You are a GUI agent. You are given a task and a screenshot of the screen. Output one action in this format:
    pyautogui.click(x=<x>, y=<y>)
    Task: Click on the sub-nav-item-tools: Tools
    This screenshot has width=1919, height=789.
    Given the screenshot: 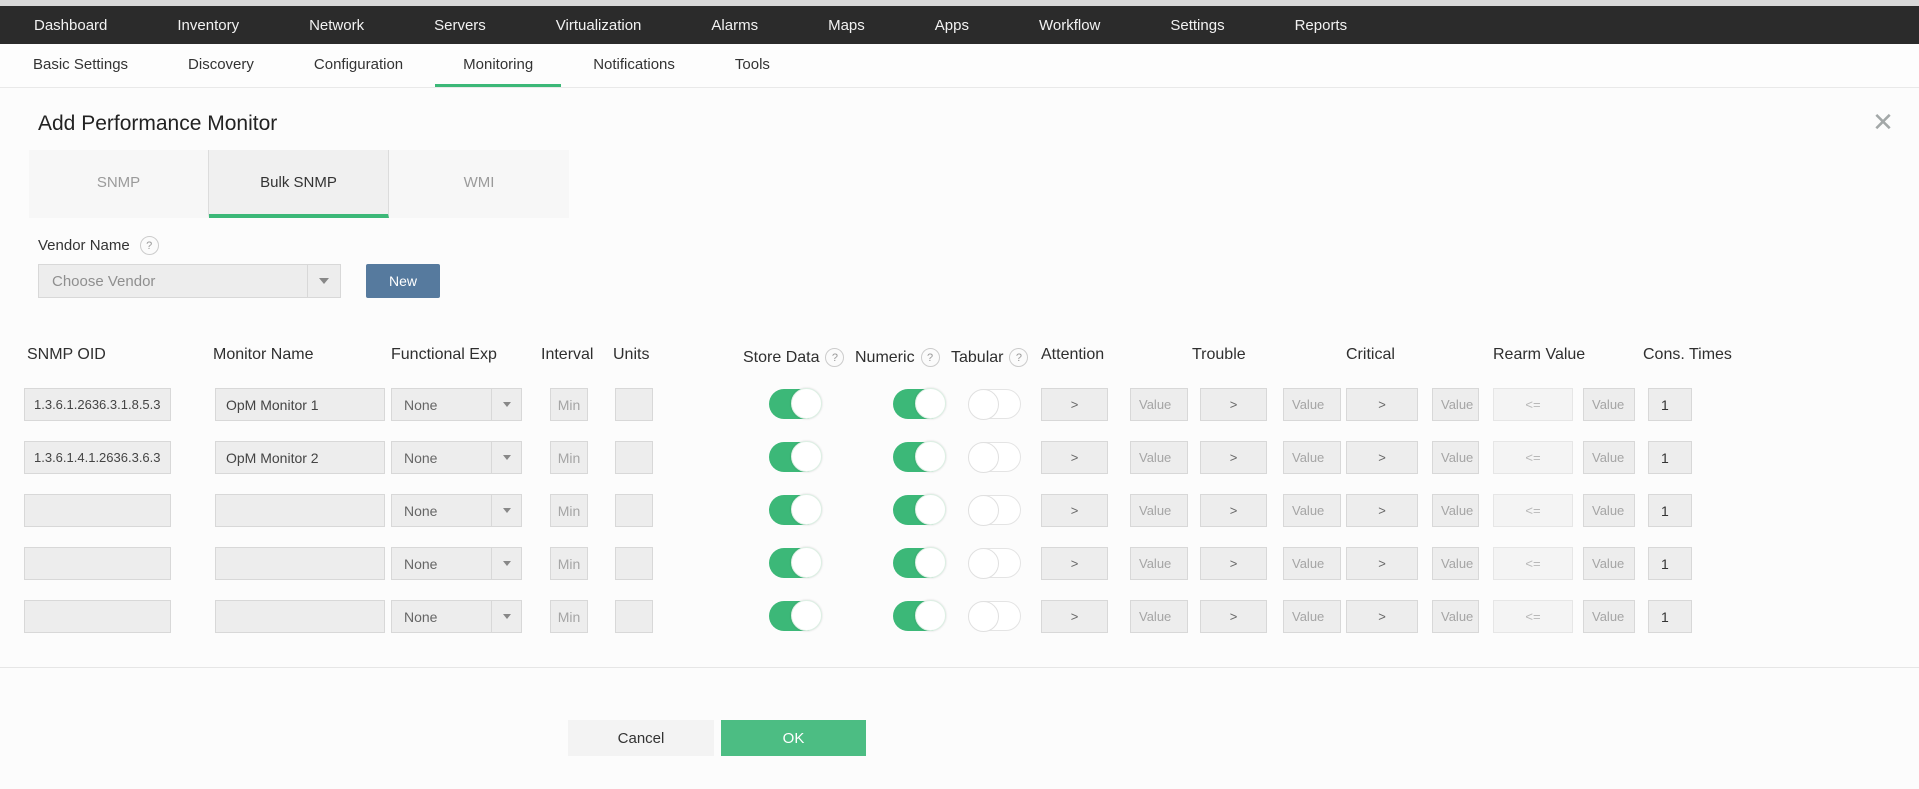 What is the action you would take?
    pyautogui.click(x=752, y=65)
    